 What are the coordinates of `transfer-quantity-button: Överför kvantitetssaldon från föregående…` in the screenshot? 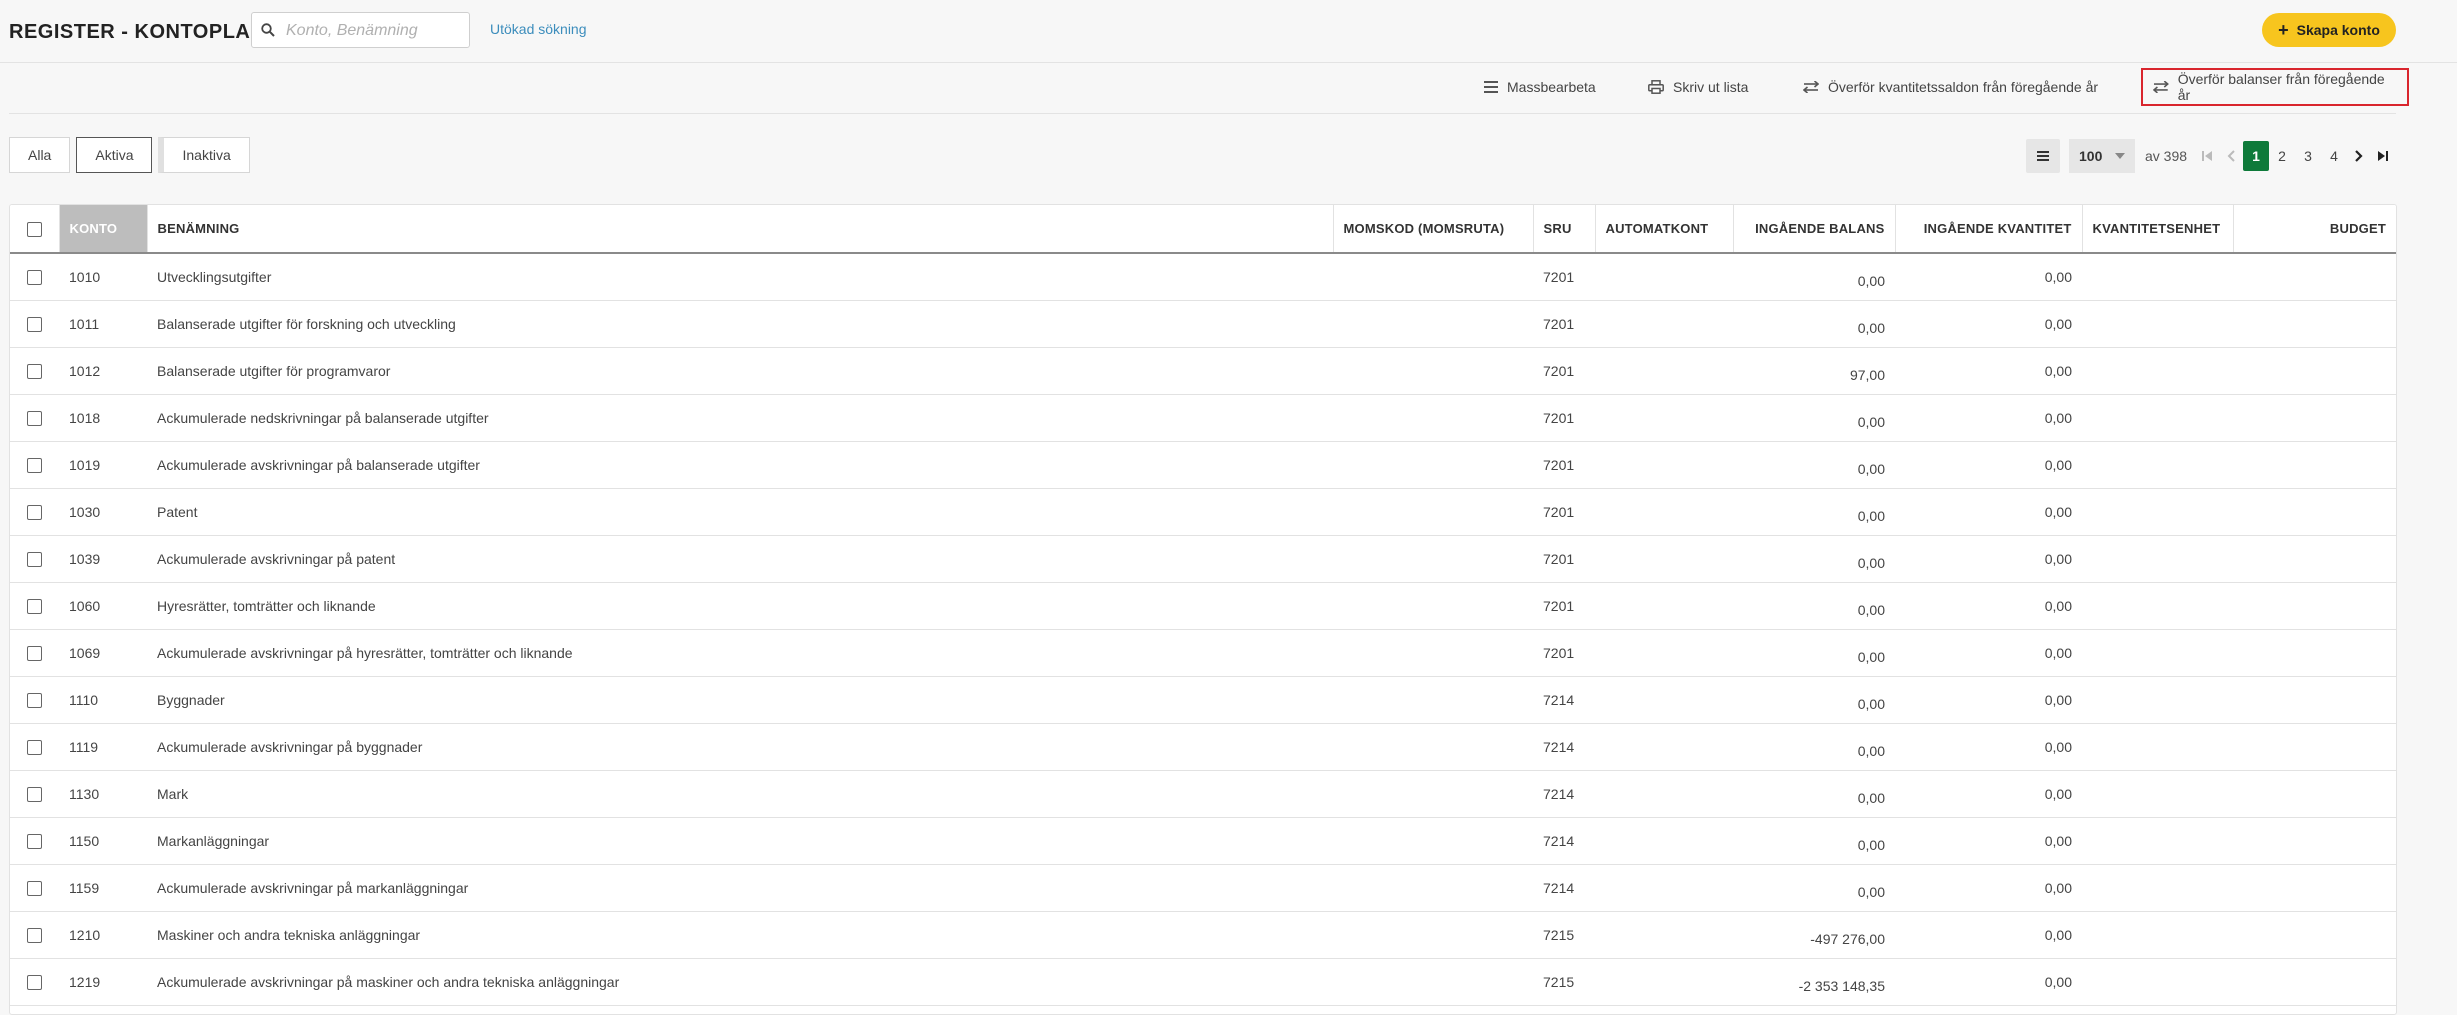 It's located at (1950, 87).